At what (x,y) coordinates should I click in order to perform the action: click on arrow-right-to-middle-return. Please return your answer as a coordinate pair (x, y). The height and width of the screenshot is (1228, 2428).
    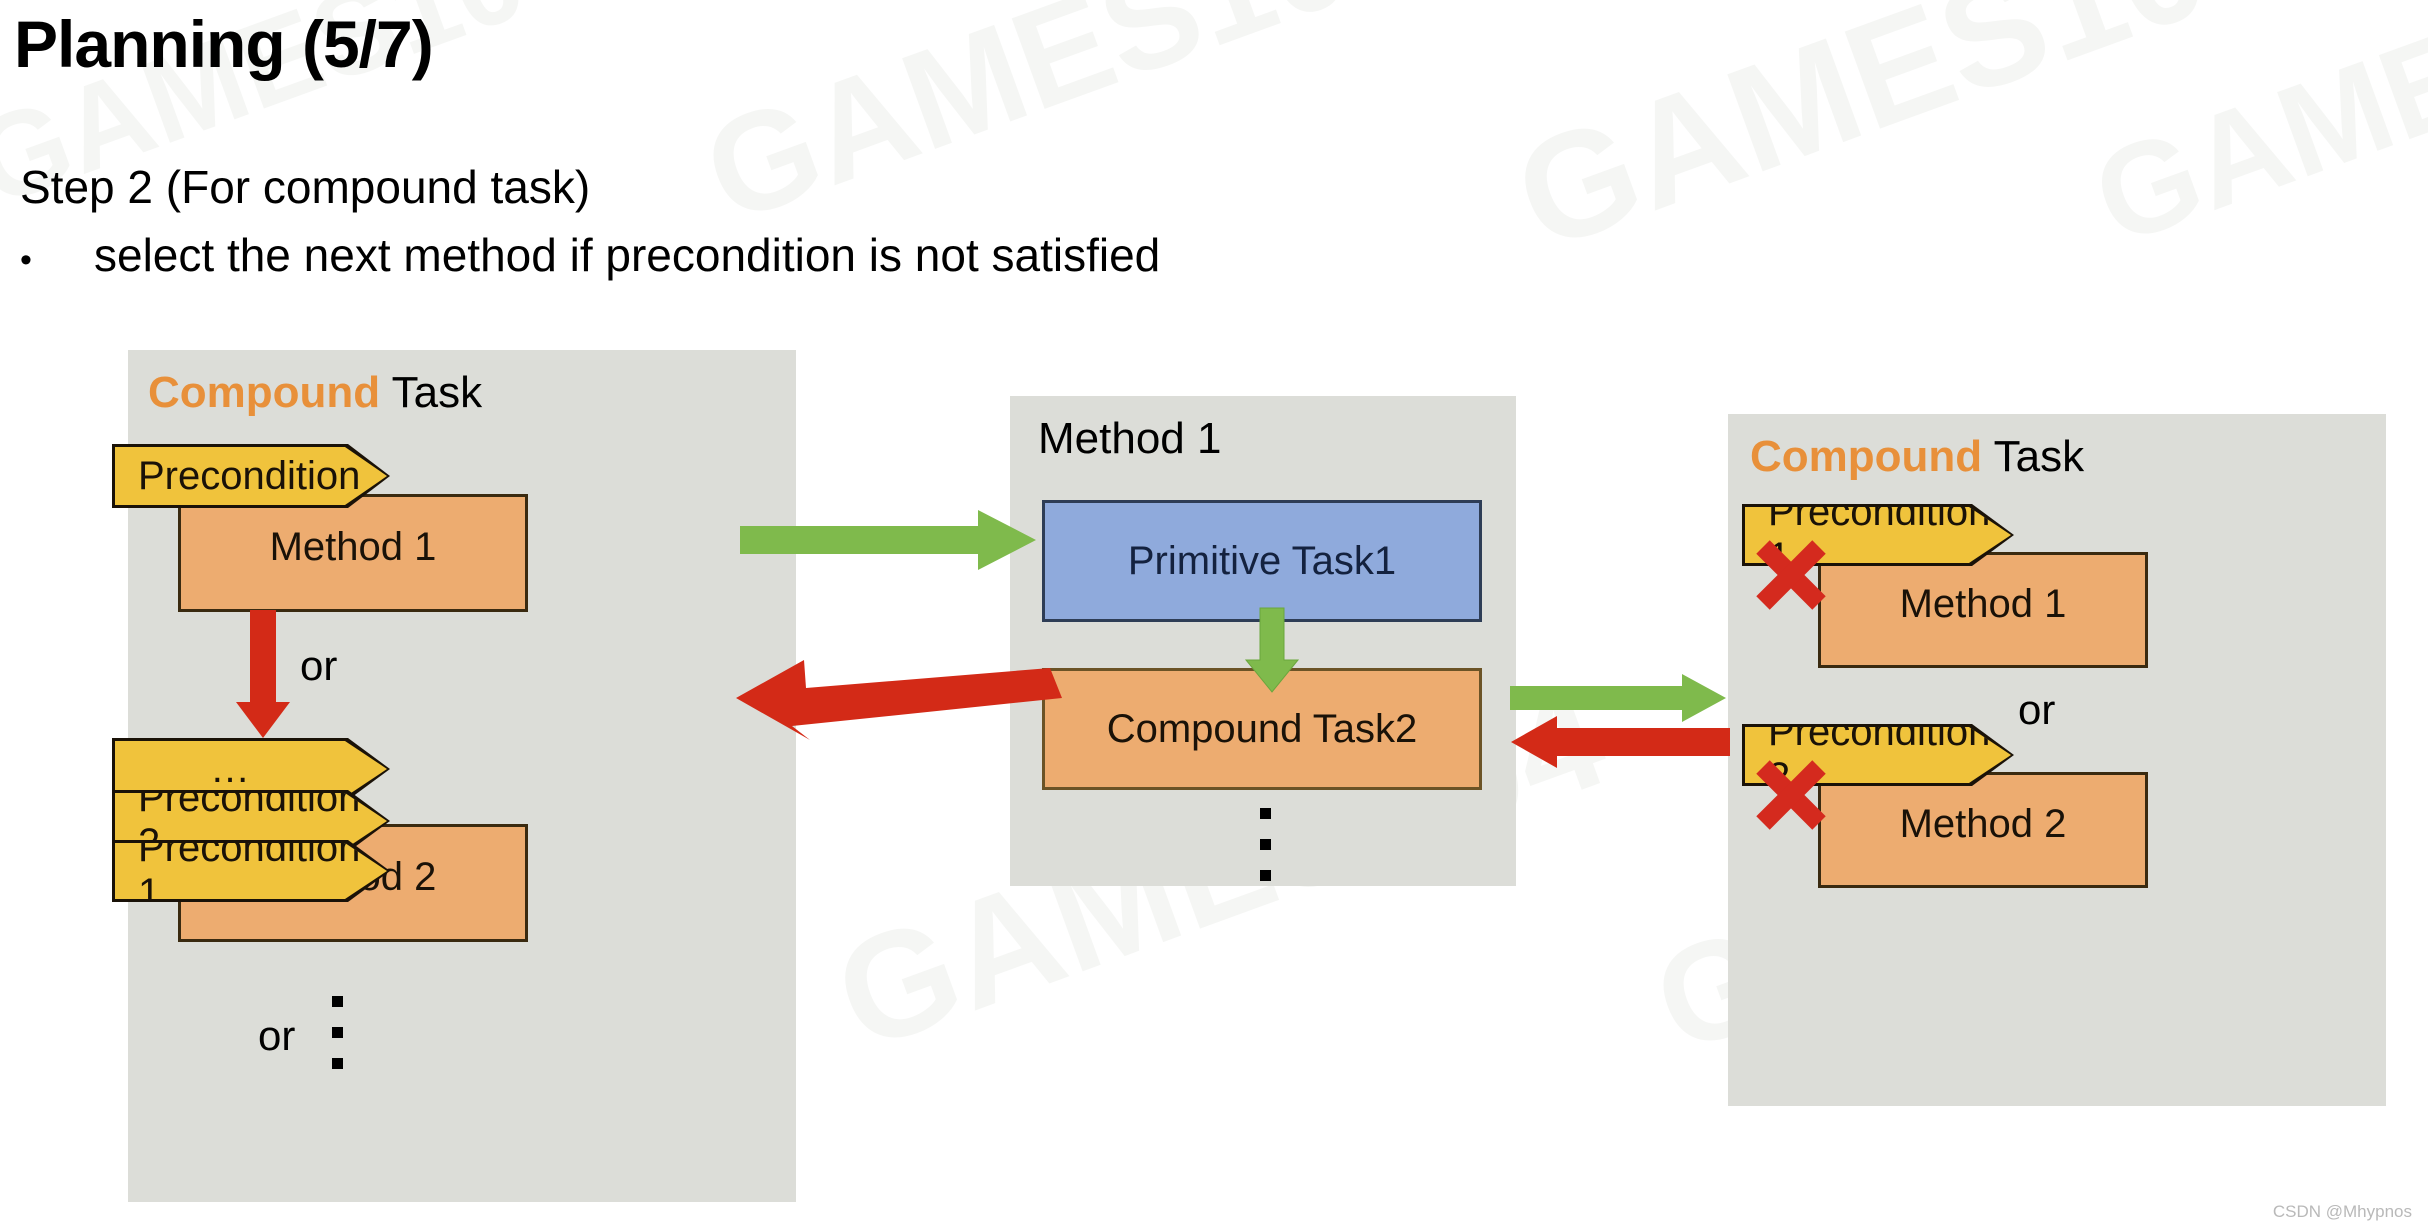
    Looking at the image, I should click on (1620, 742).